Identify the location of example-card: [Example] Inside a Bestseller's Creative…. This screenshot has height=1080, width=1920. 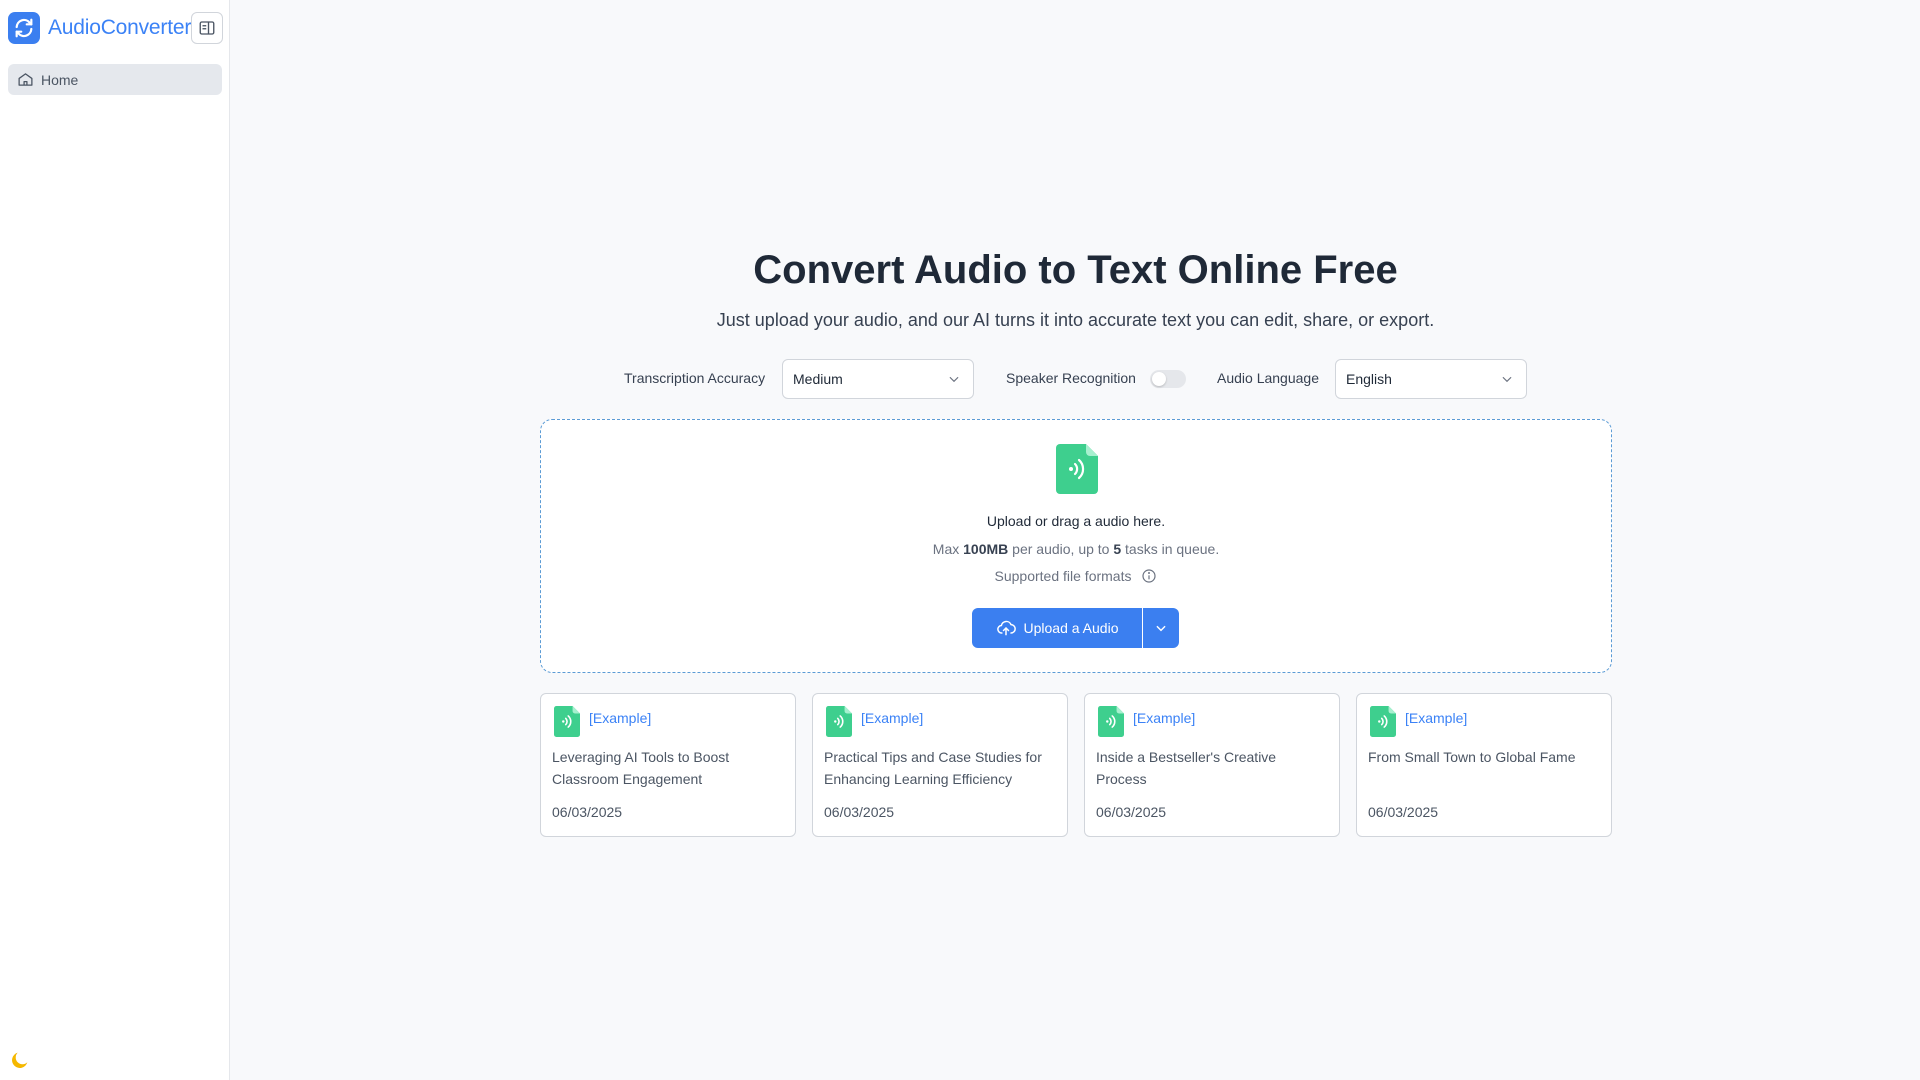
(1212, 765).